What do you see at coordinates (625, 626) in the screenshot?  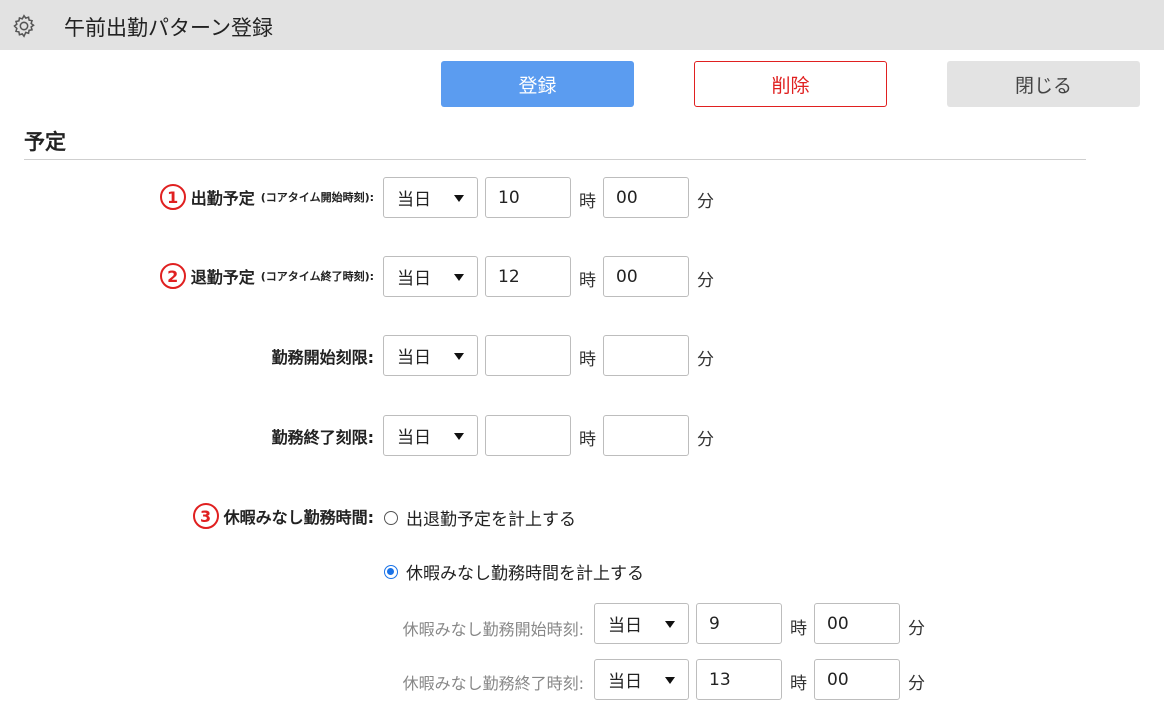 I see `leave-start-day-value: 当日` at bounding box center [625, 626].